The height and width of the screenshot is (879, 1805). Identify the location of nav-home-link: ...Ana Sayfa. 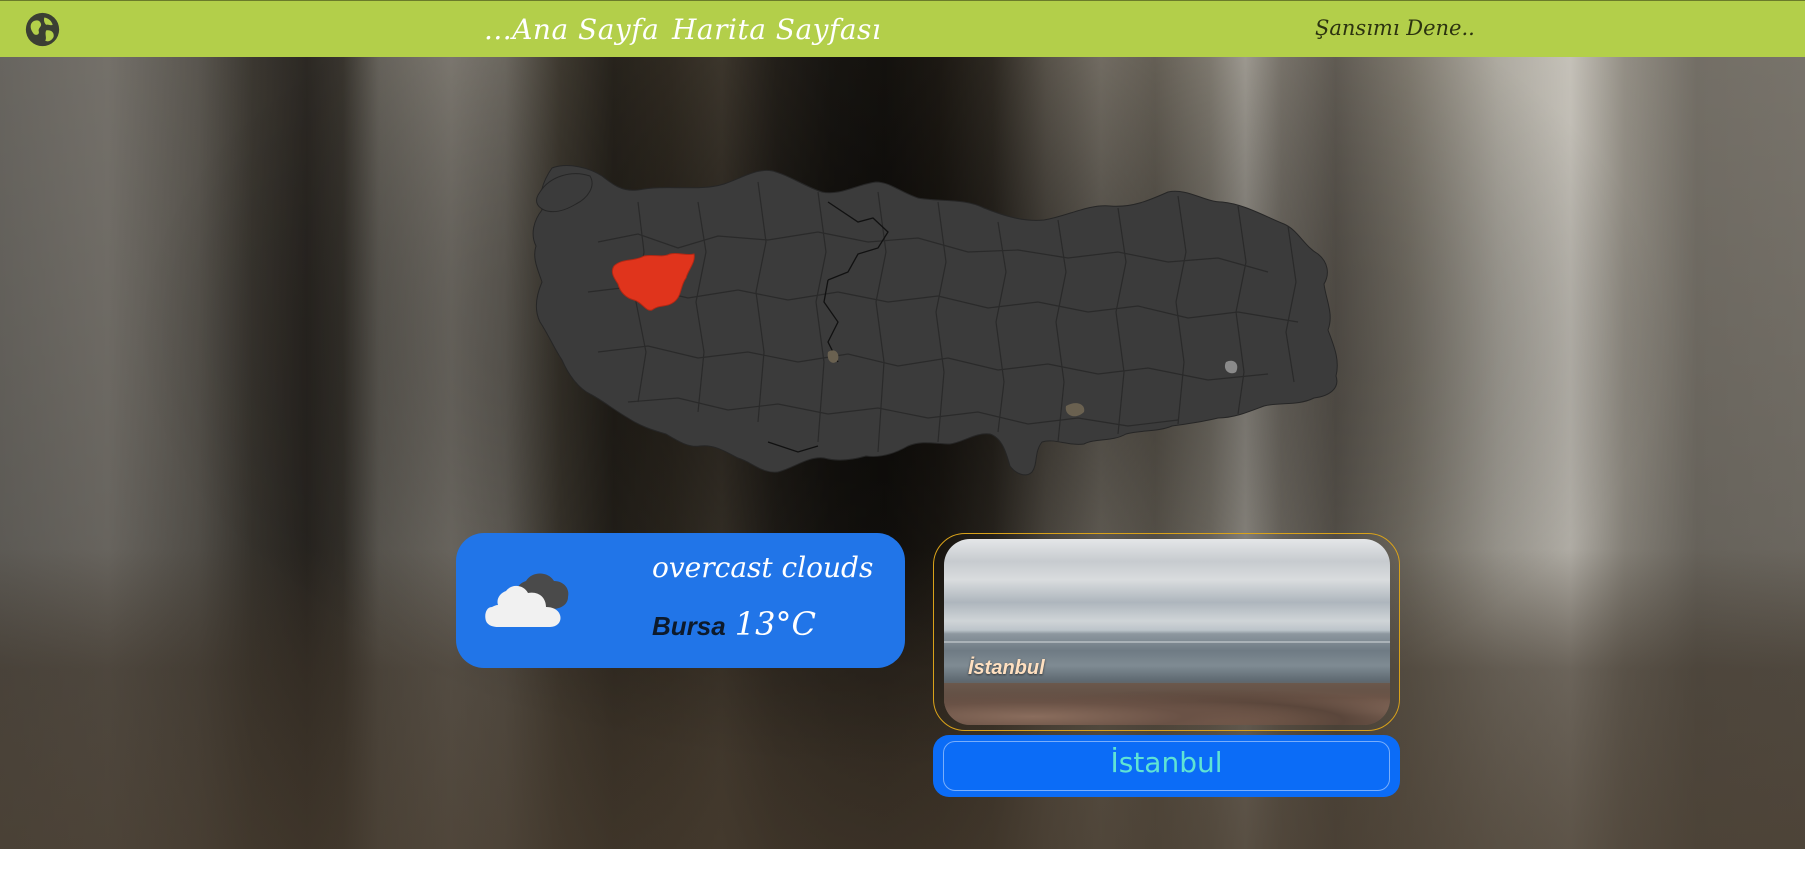
(571, 29).